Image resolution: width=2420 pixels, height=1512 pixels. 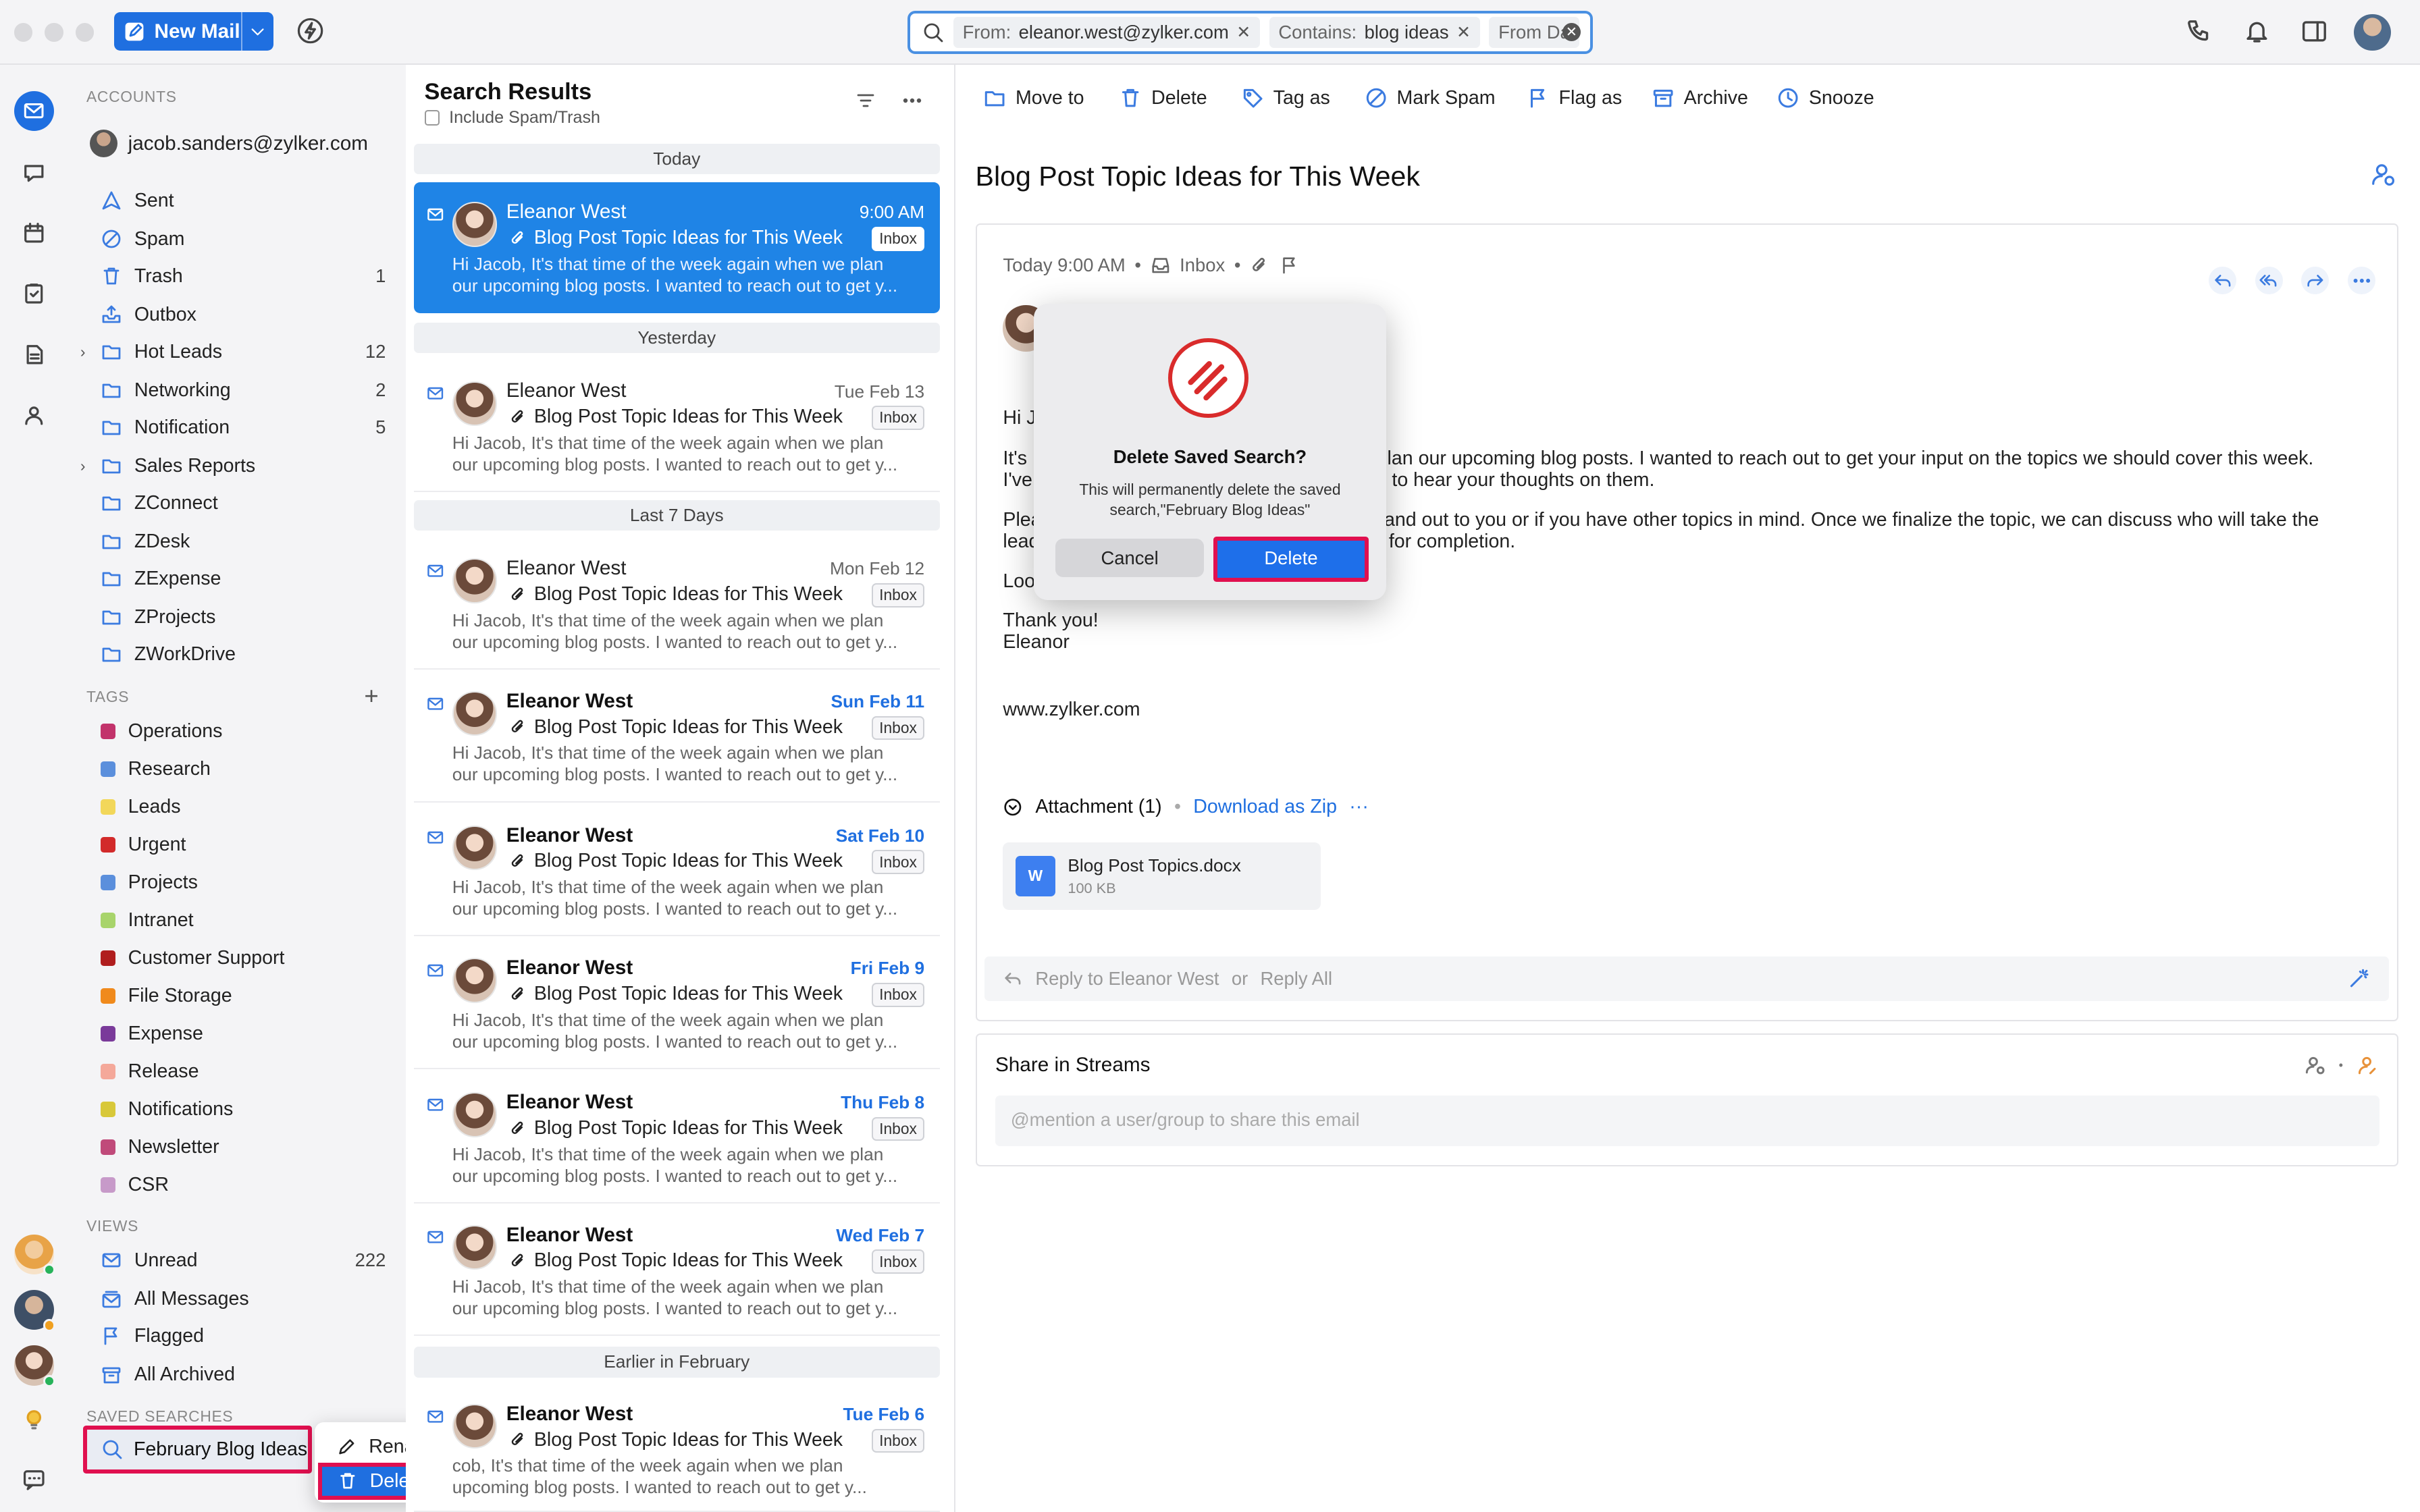 I want to click on more-options-icon: ···, so click(x=1359, y=807).